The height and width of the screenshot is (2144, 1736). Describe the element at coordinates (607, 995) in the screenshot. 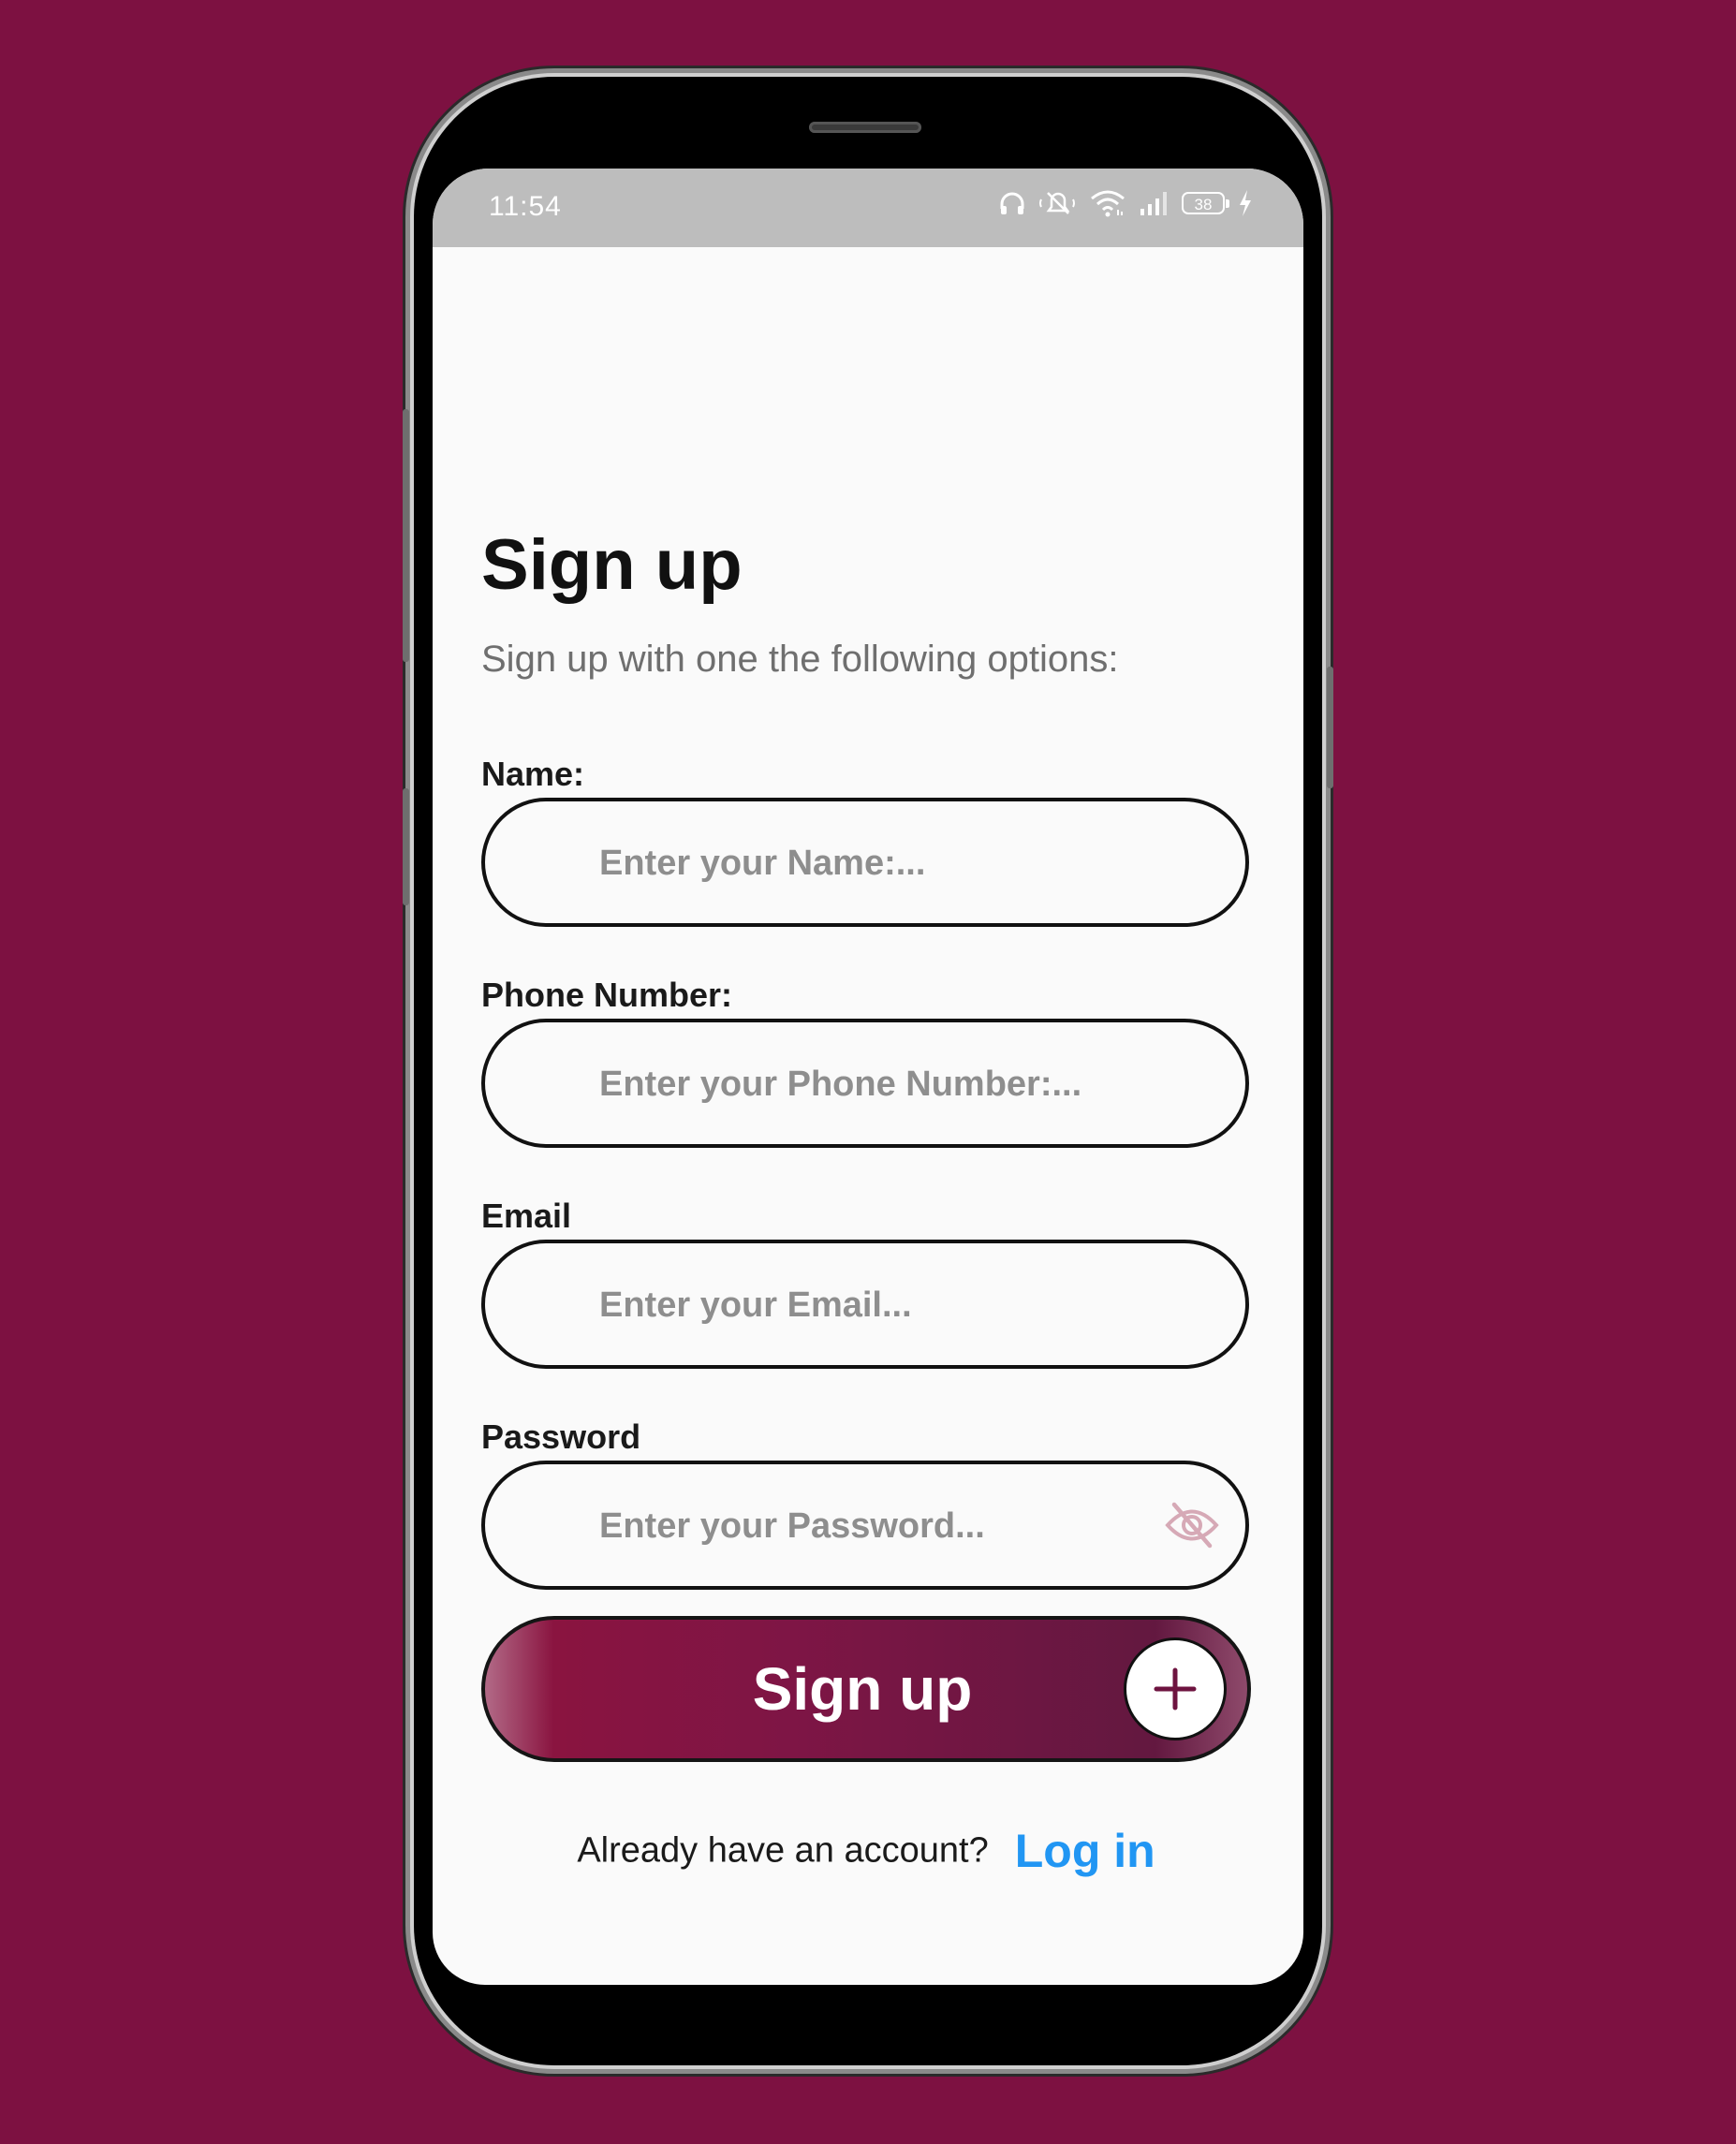

I see `phone-label: Phone Number:` at that location.